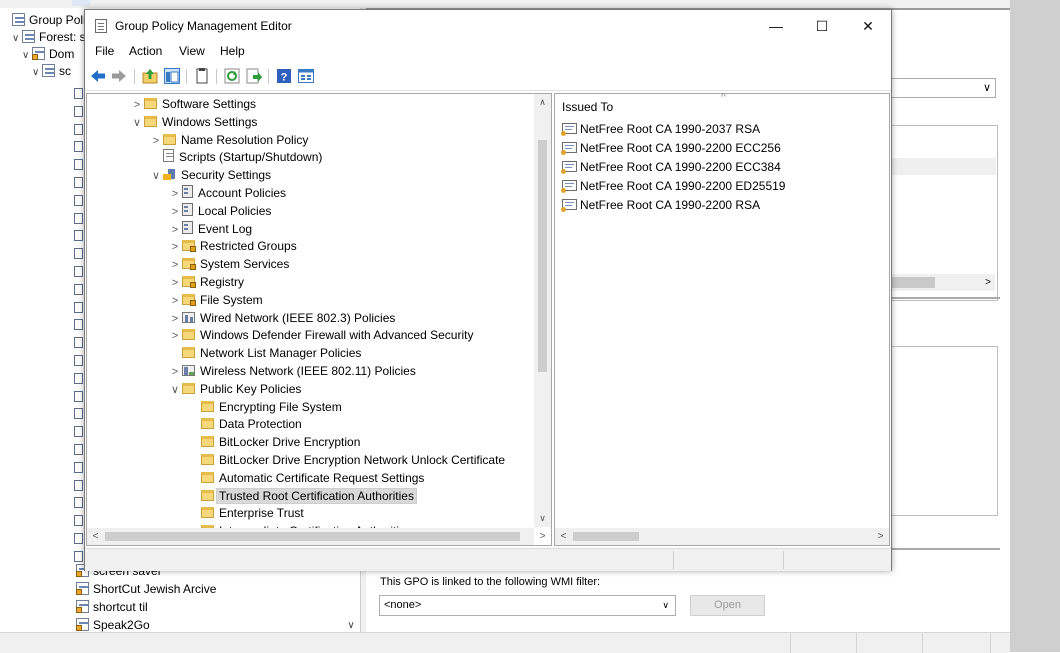 This screenshot has width=1060, height=653. I want to click on certificate-row: NetFree Root CA 1990-2200 RSA, so click(660, 205).